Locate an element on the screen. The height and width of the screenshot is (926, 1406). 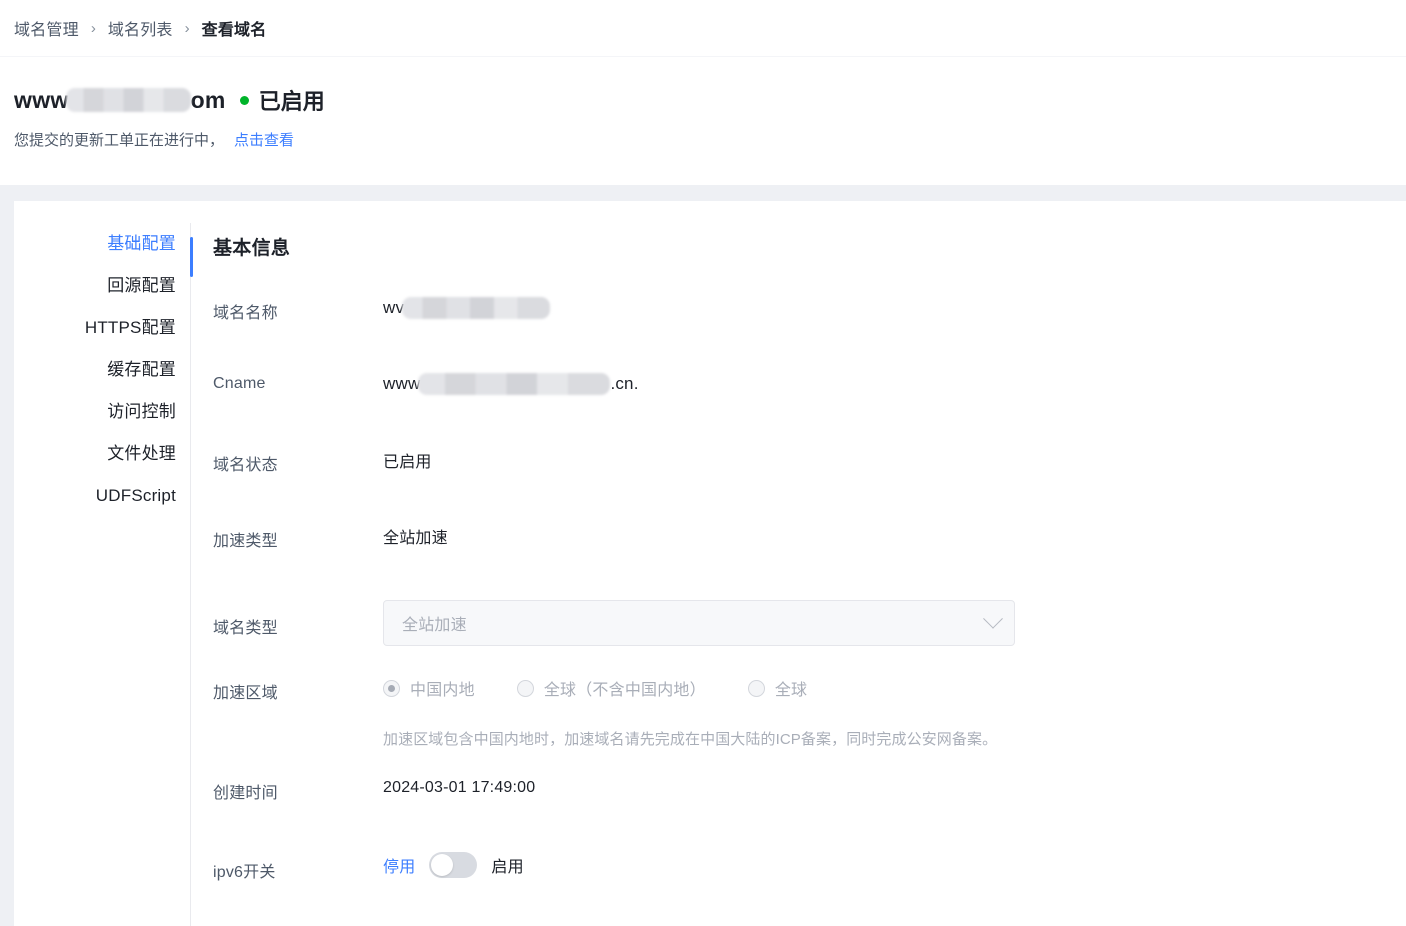
field-domain-name: 域名名称 wv is located at coordinates (809, 334).